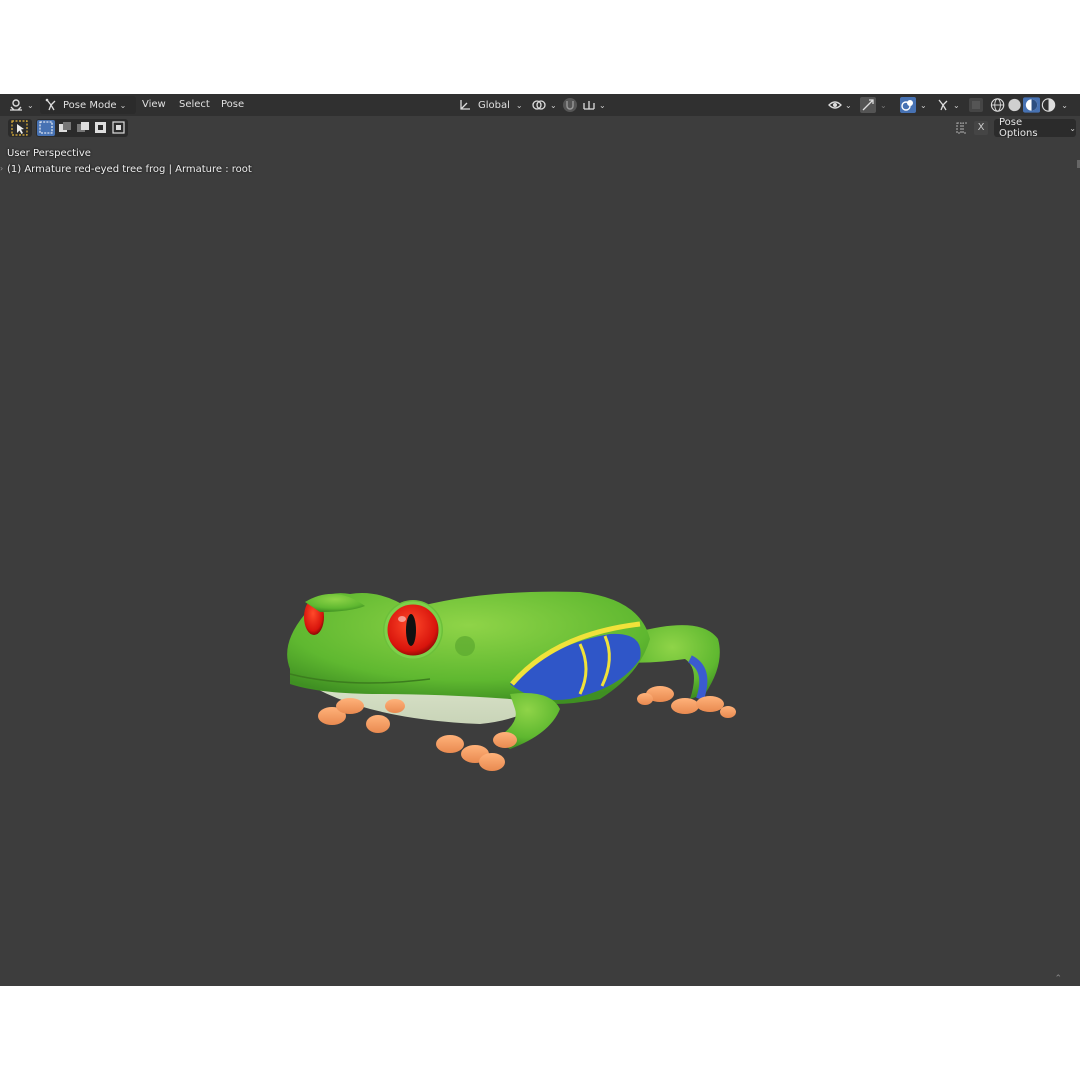  Describe the element at coordinates (589, 105) in the screenshot. I see `proportional-icon` at that location.